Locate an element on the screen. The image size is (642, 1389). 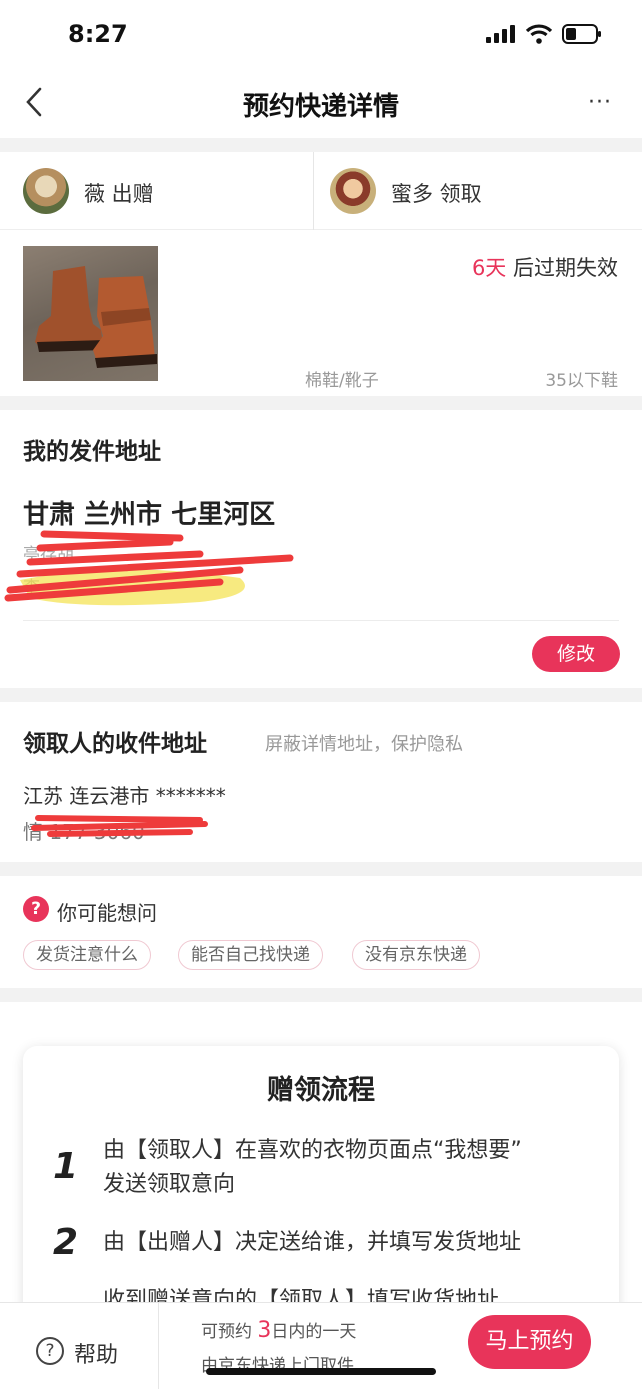
expire-suffix: 后过期失效 is located at coordinates (562, 268).